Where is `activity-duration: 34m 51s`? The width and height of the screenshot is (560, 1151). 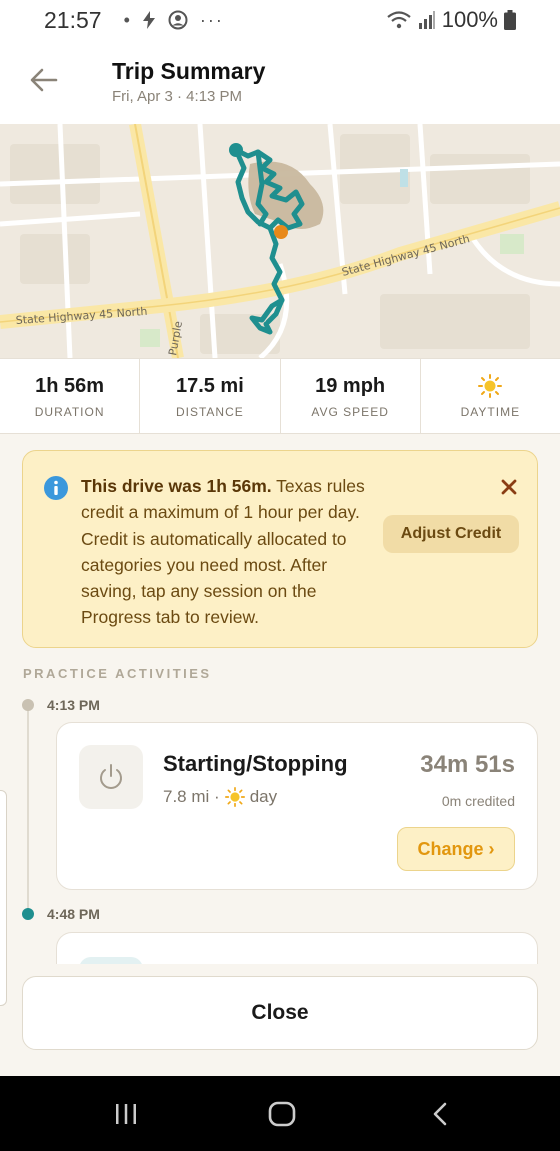
activity-duration: 34m 51s is located at coordinates (467, 764).